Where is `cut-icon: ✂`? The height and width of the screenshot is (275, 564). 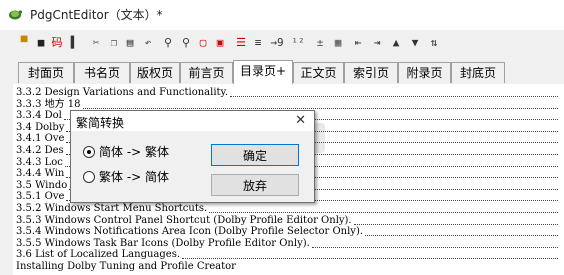 cut-icon: ✂ is located at coordinates (96, 43).